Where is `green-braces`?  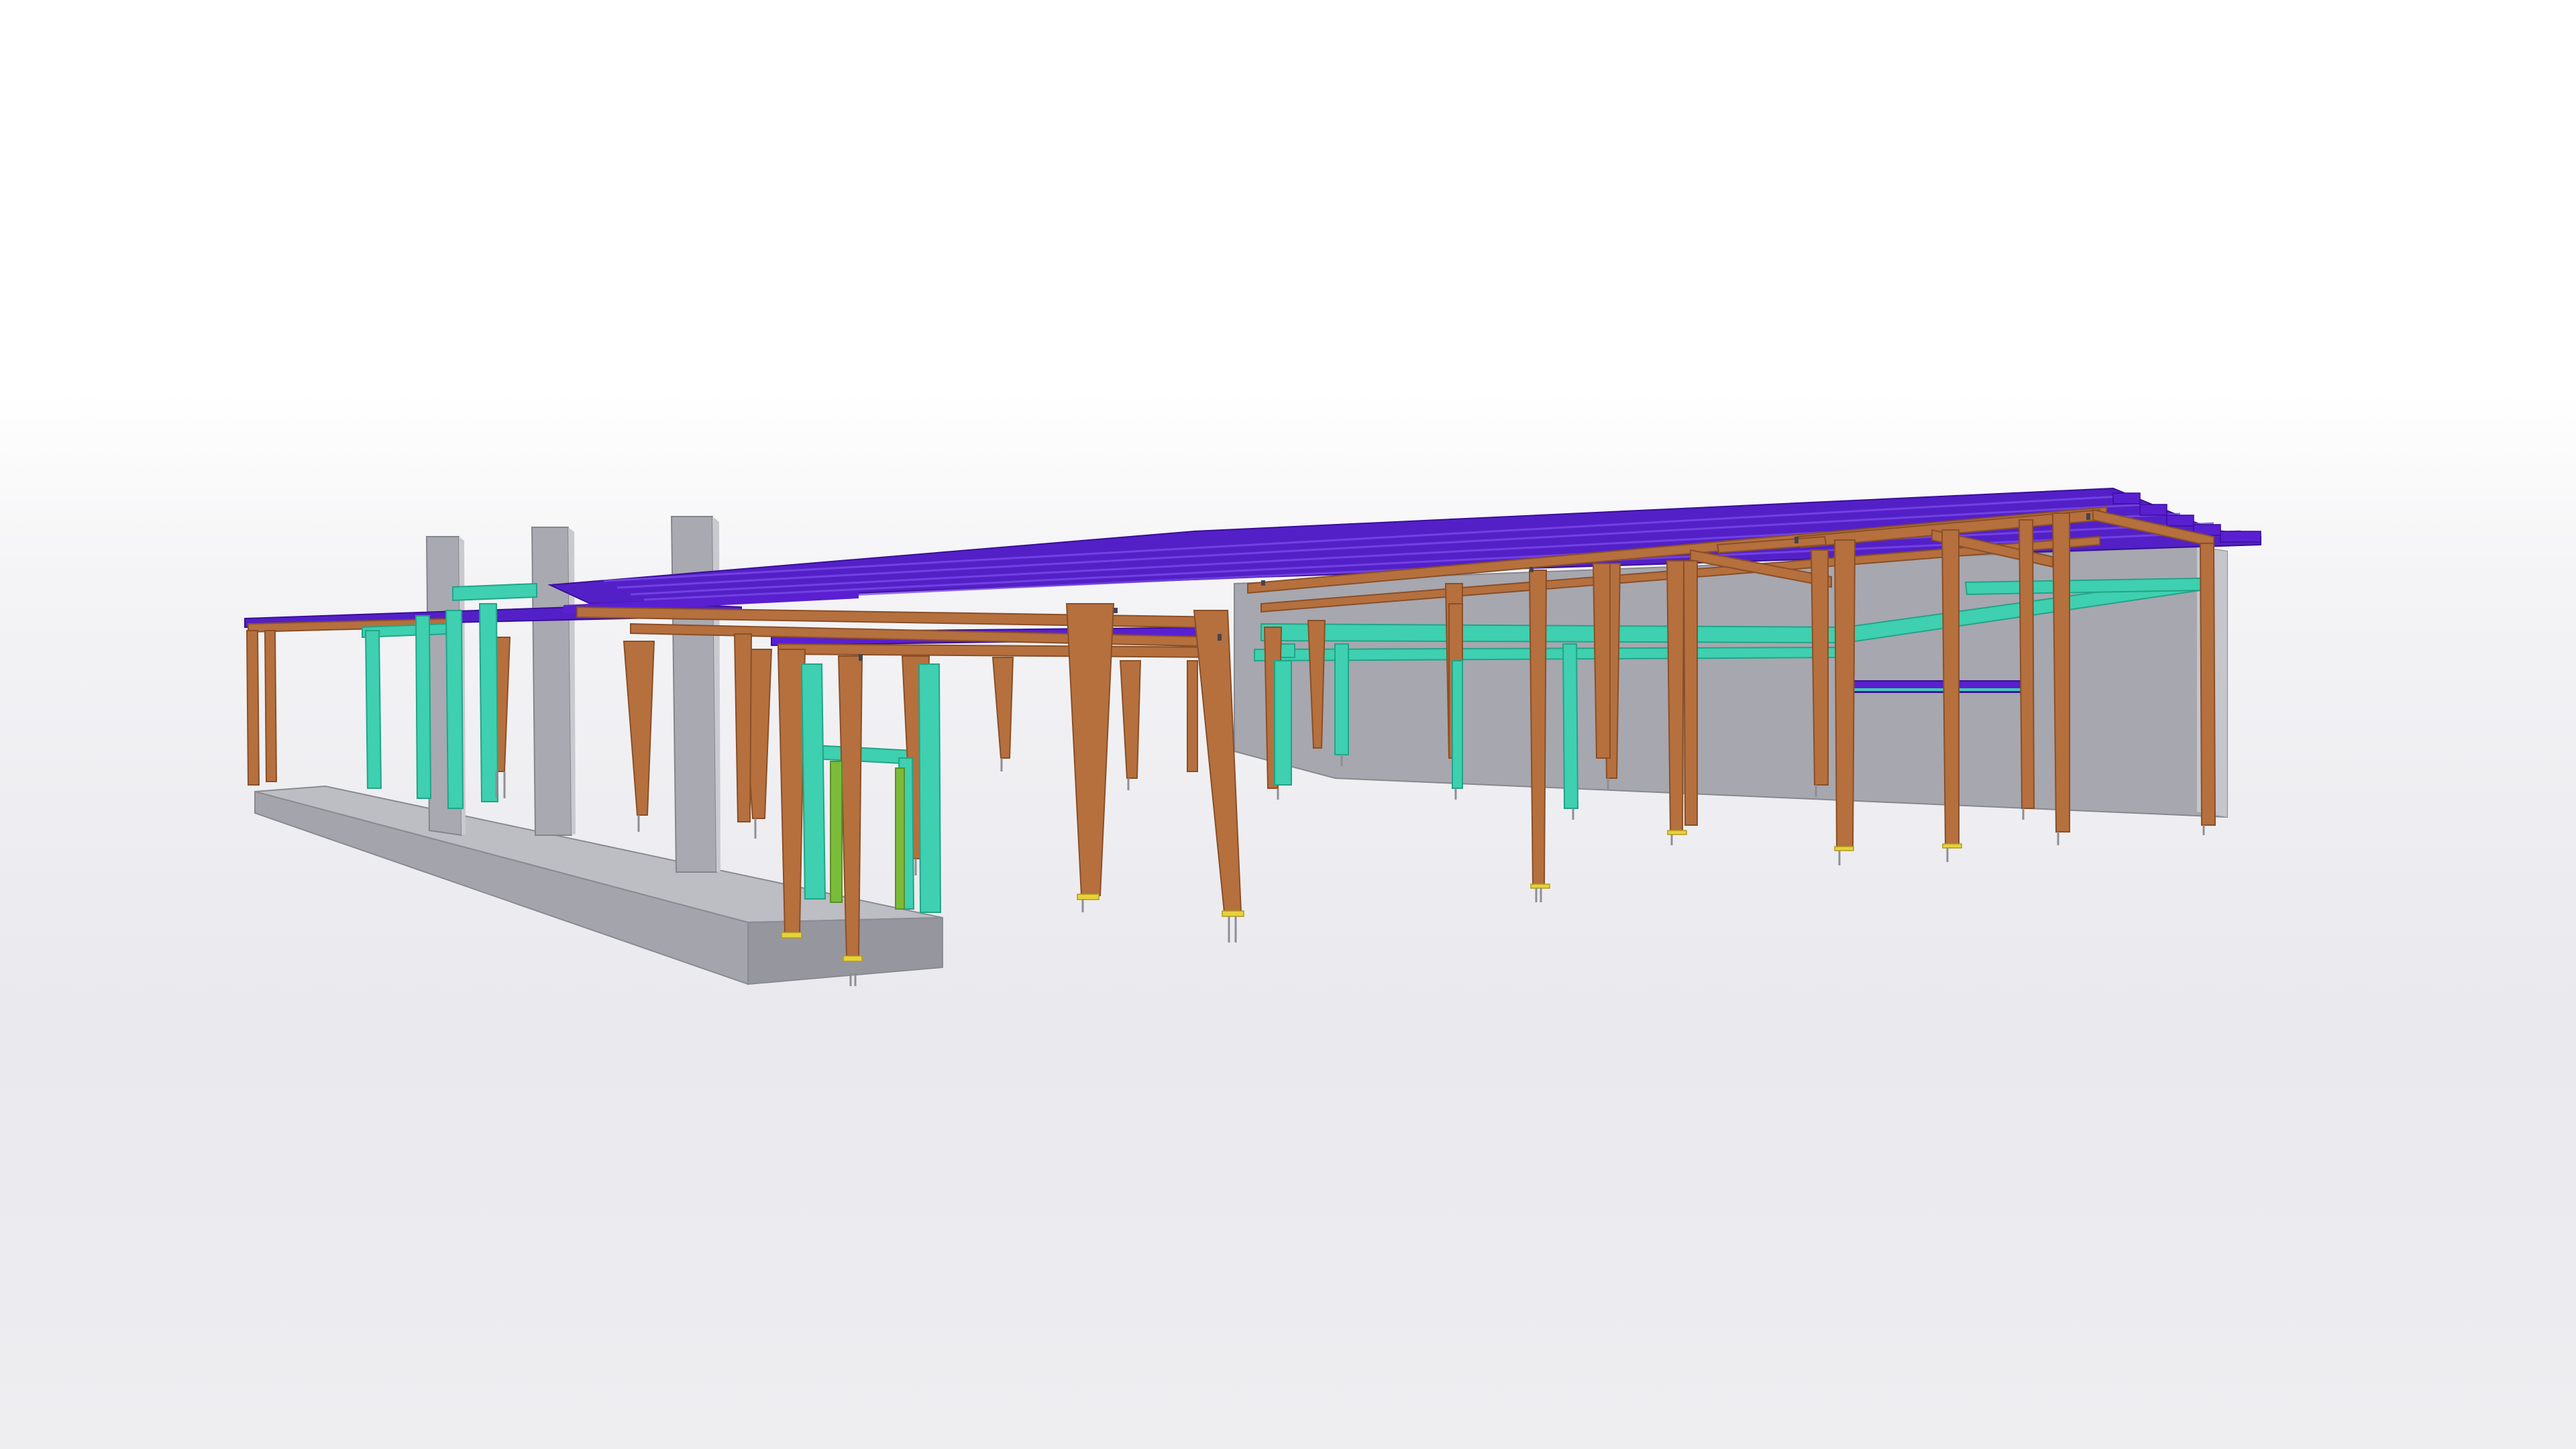
green-braces is located at coordinates (867, 835).